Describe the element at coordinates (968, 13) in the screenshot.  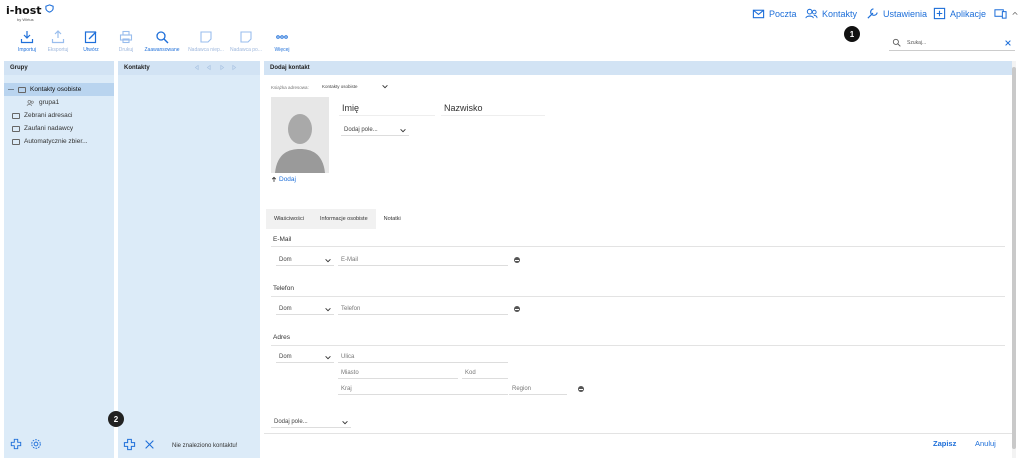
I see `nav-apps-label: Aplikacje` at that location.